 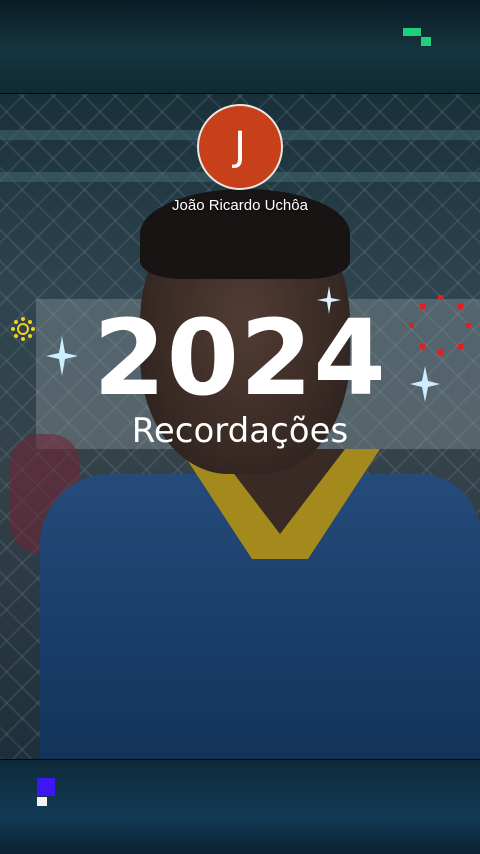 What do you see at coordinates (240, 807) in the screenshot?
I see `bottom-band` at bounding box center [240, 807].